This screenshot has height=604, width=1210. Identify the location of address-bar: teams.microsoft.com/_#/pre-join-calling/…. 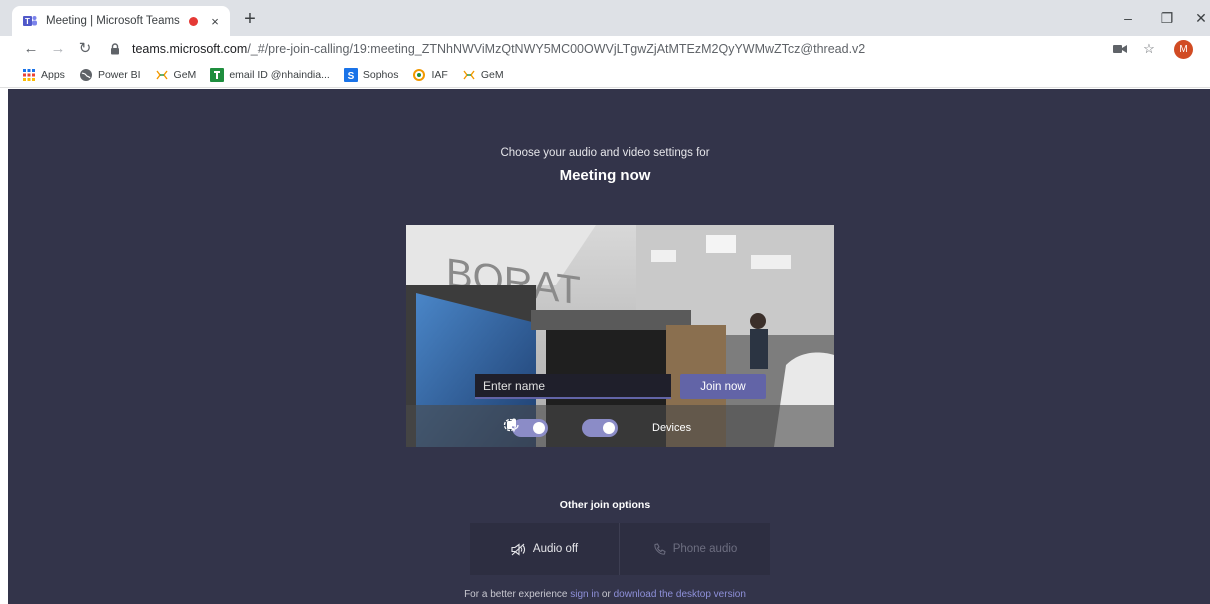
(595, 49).